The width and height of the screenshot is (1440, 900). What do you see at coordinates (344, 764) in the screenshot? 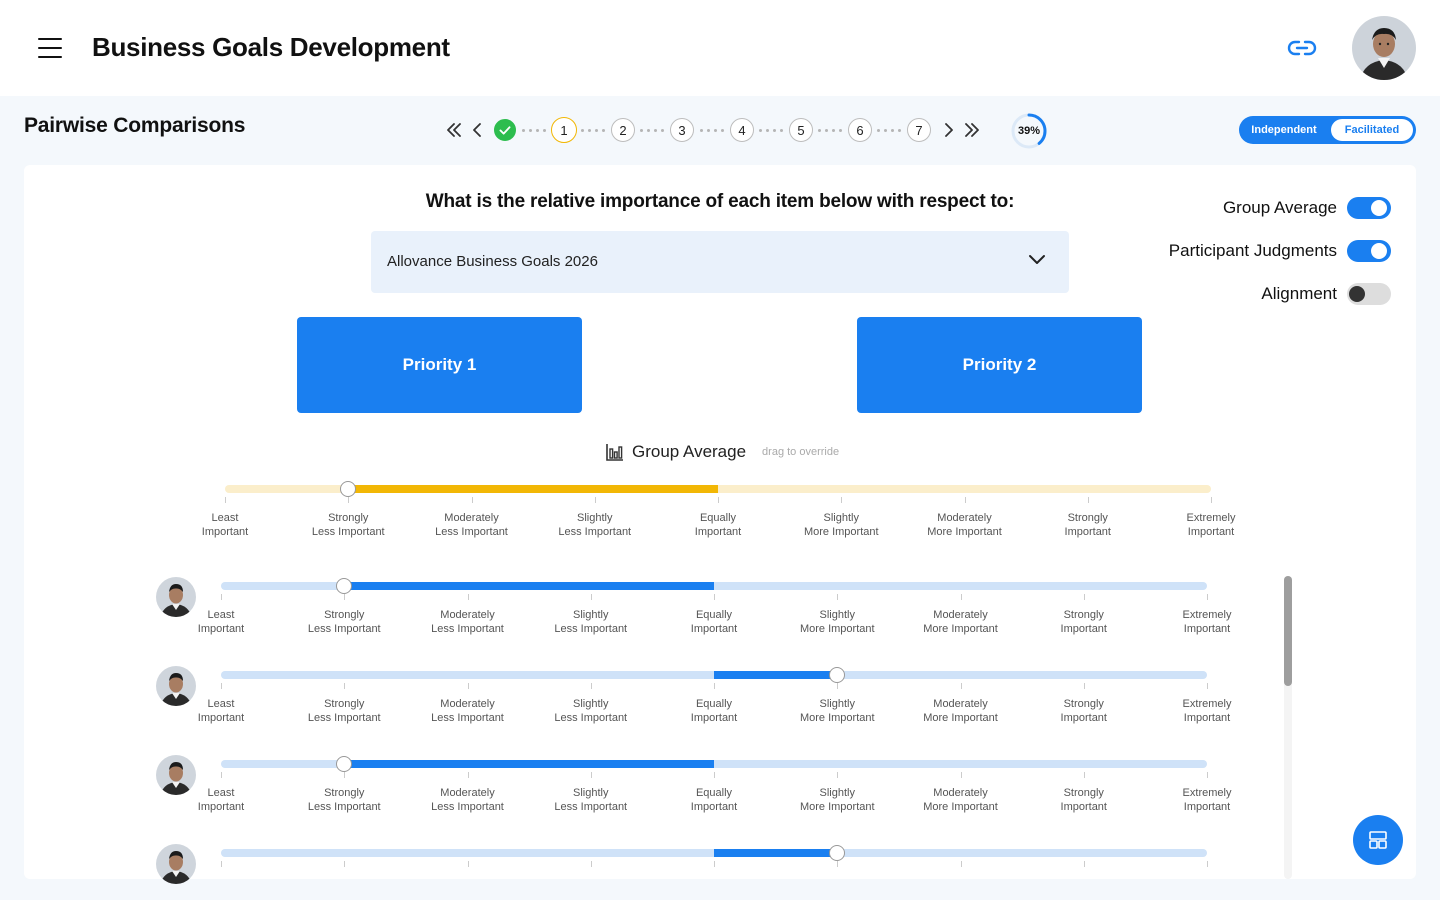
I see `participant-3-slider-thumb` at bounding box center [344, 764].